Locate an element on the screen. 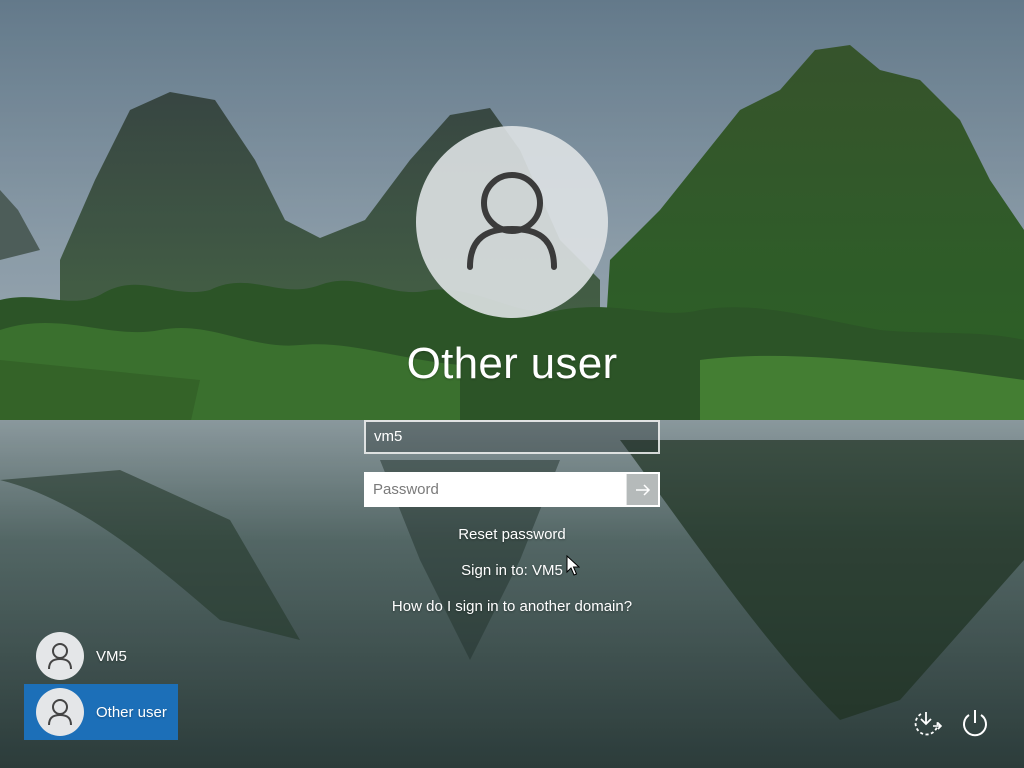  user-name-title: Other user is located at coordinates (512, 363).